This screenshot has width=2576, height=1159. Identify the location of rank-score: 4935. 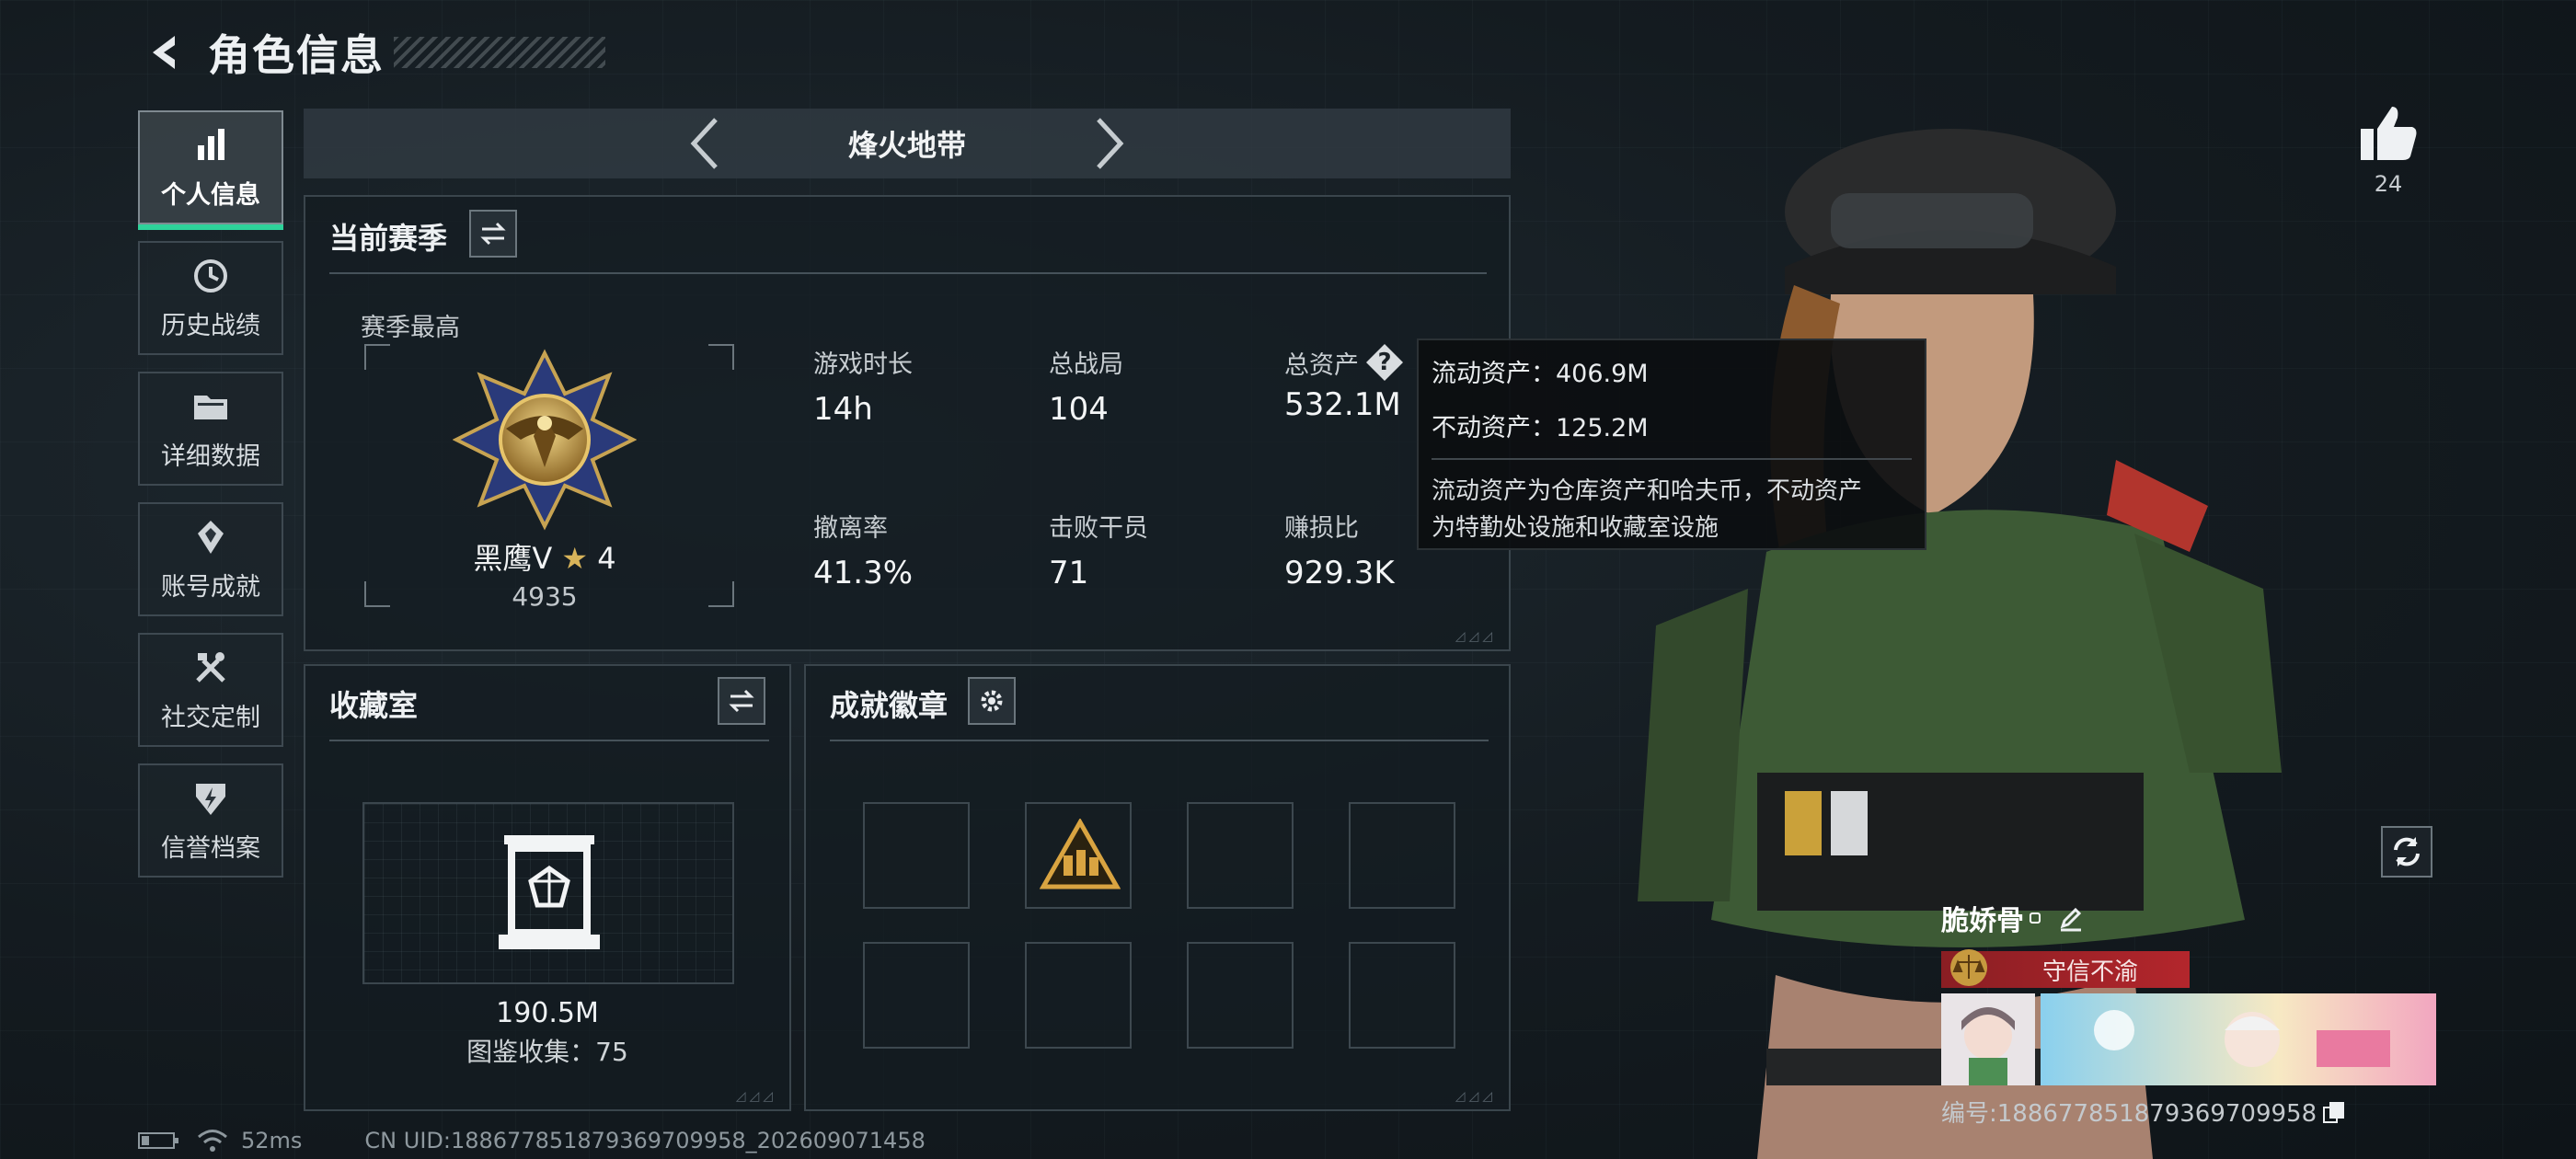
(545, 596).